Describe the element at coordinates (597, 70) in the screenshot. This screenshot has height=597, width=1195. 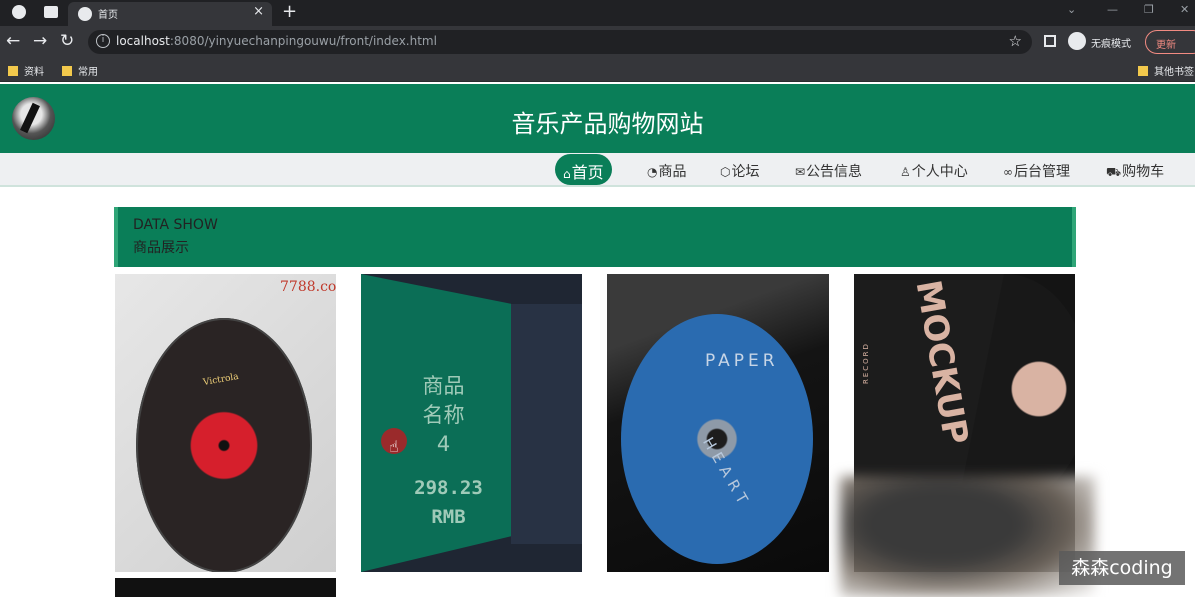
I see `bookmarks-bar: 资料 常用 其他书签` at that location.